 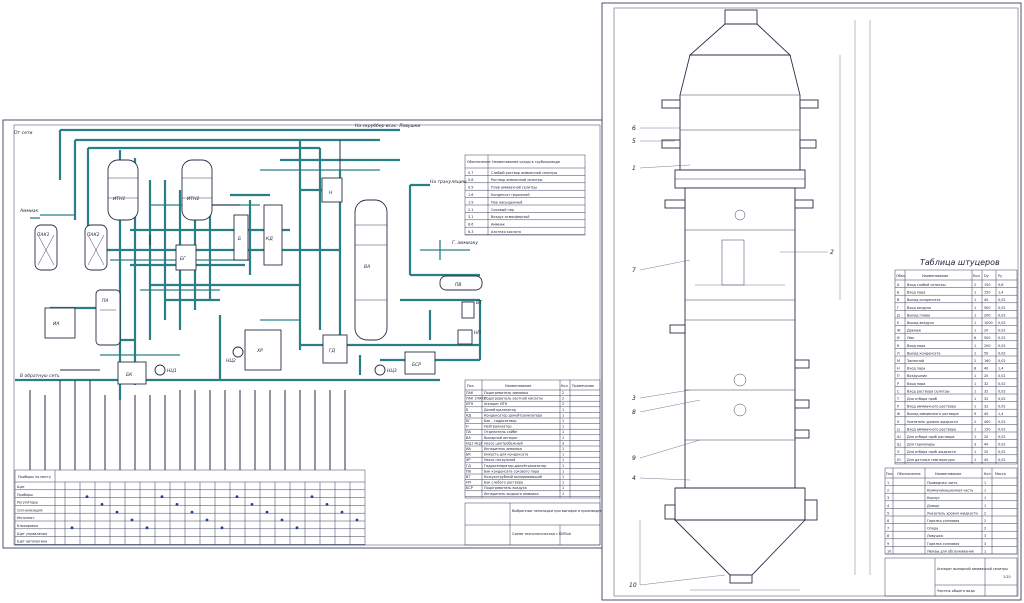 I want to click on equipment-row-cell: Подогреватель азотной кислоты, so click(x=513, y=399).